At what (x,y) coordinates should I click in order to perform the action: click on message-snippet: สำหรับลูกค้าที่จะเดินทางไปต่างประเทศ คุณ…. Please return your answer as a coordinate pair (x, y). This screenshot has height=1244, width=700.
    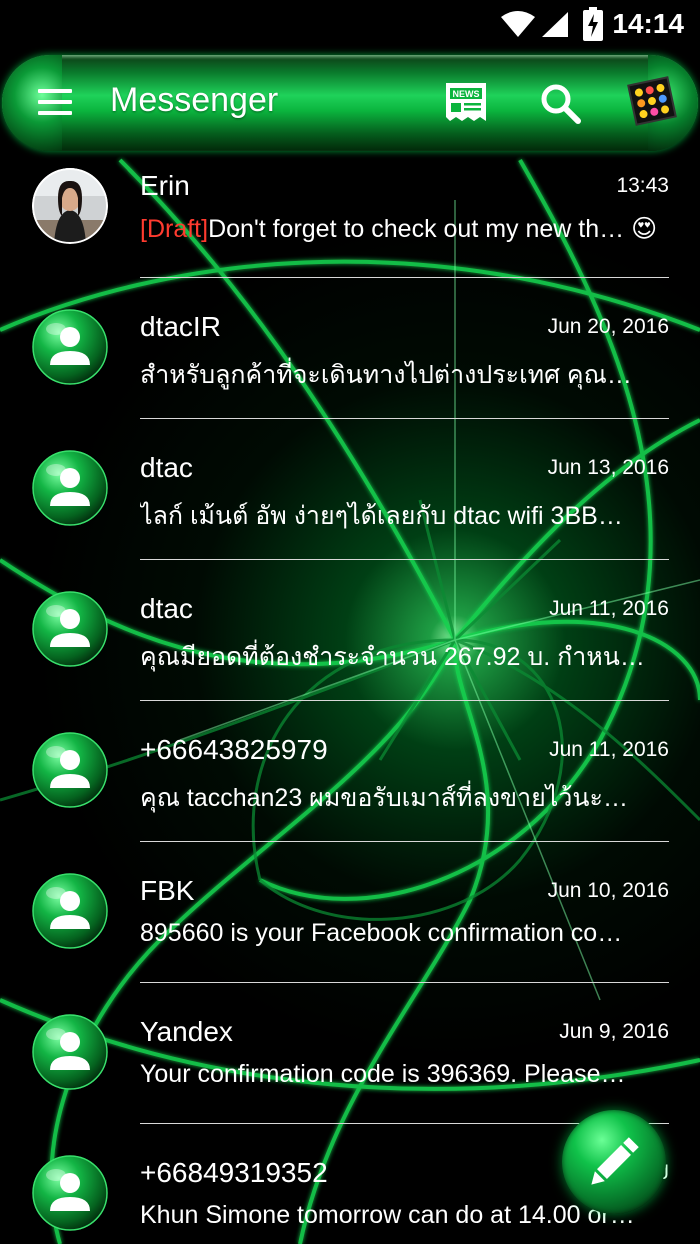
    Looking at the image, I should click on (386, 375).